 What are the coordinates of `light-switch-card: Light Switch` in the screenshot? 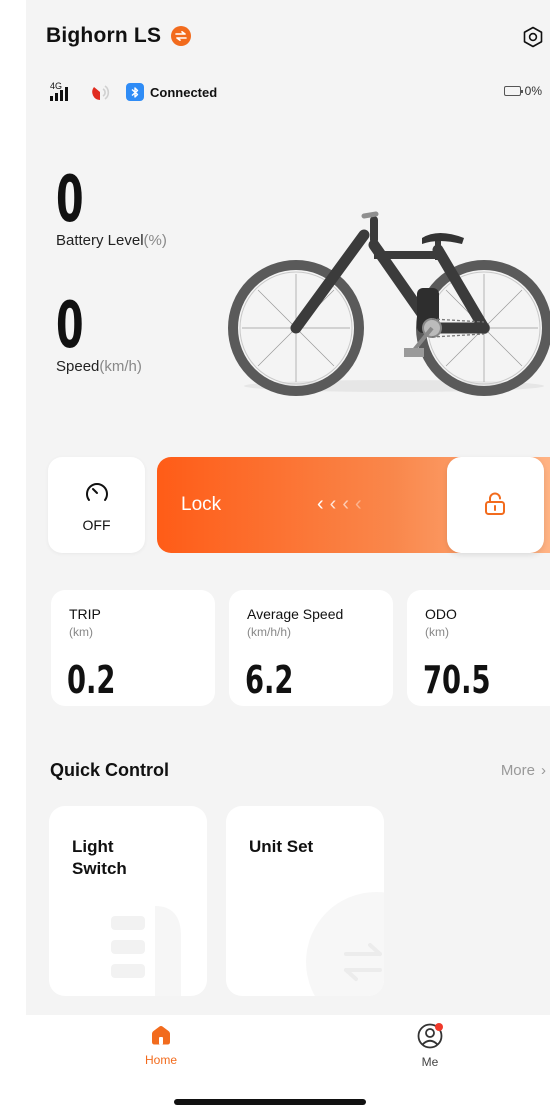 It's located at (128, 901).